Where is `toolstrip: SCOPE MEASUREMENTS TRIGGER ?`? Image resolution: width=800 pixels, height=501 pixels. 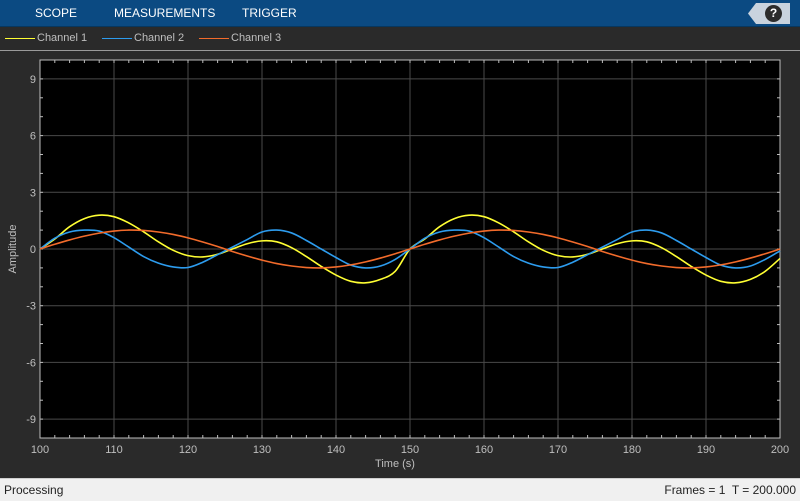
toolstrip: SCOPE MEASUREMENTS TRIGGER ? is located at coordinates (400, 13).